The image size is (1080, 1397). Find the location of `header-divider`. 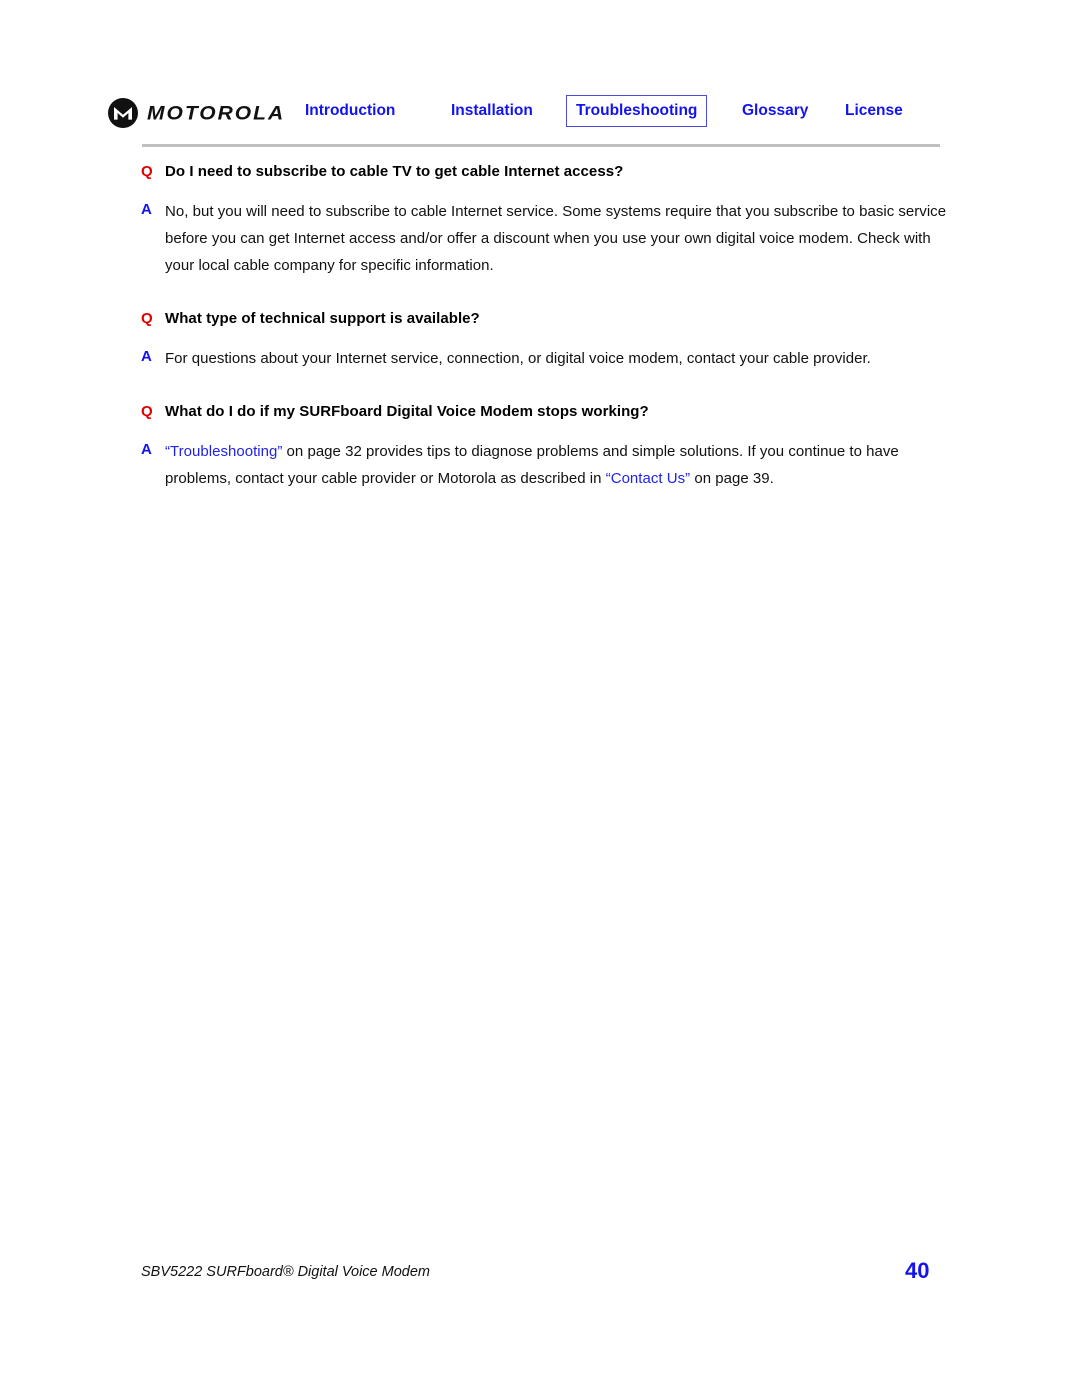

header-divider is located at coordinates (541, 145).